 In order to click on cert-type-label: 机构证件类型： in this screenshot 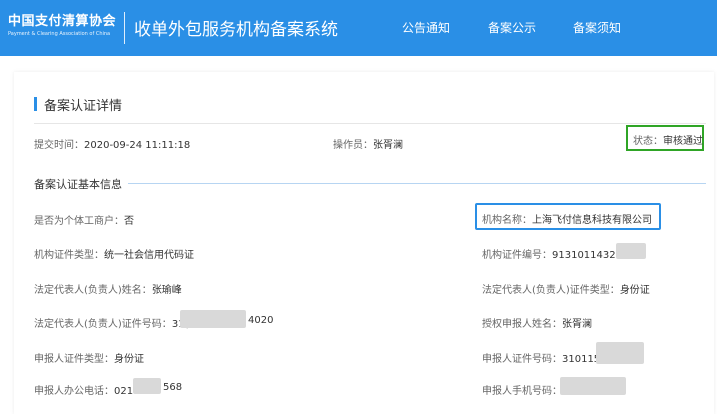, I will do `click(69, 255)`.